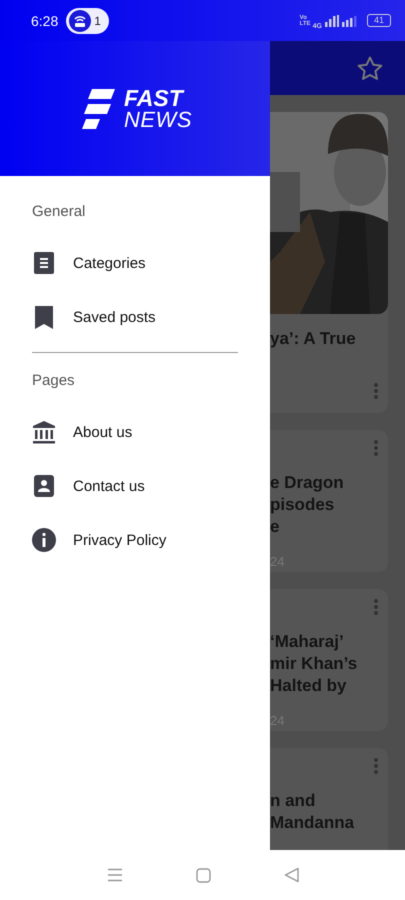  What do you see at coordinates (331, 20) in the screenshot?
I see `signal-icon` at bounding box center [331, 20].